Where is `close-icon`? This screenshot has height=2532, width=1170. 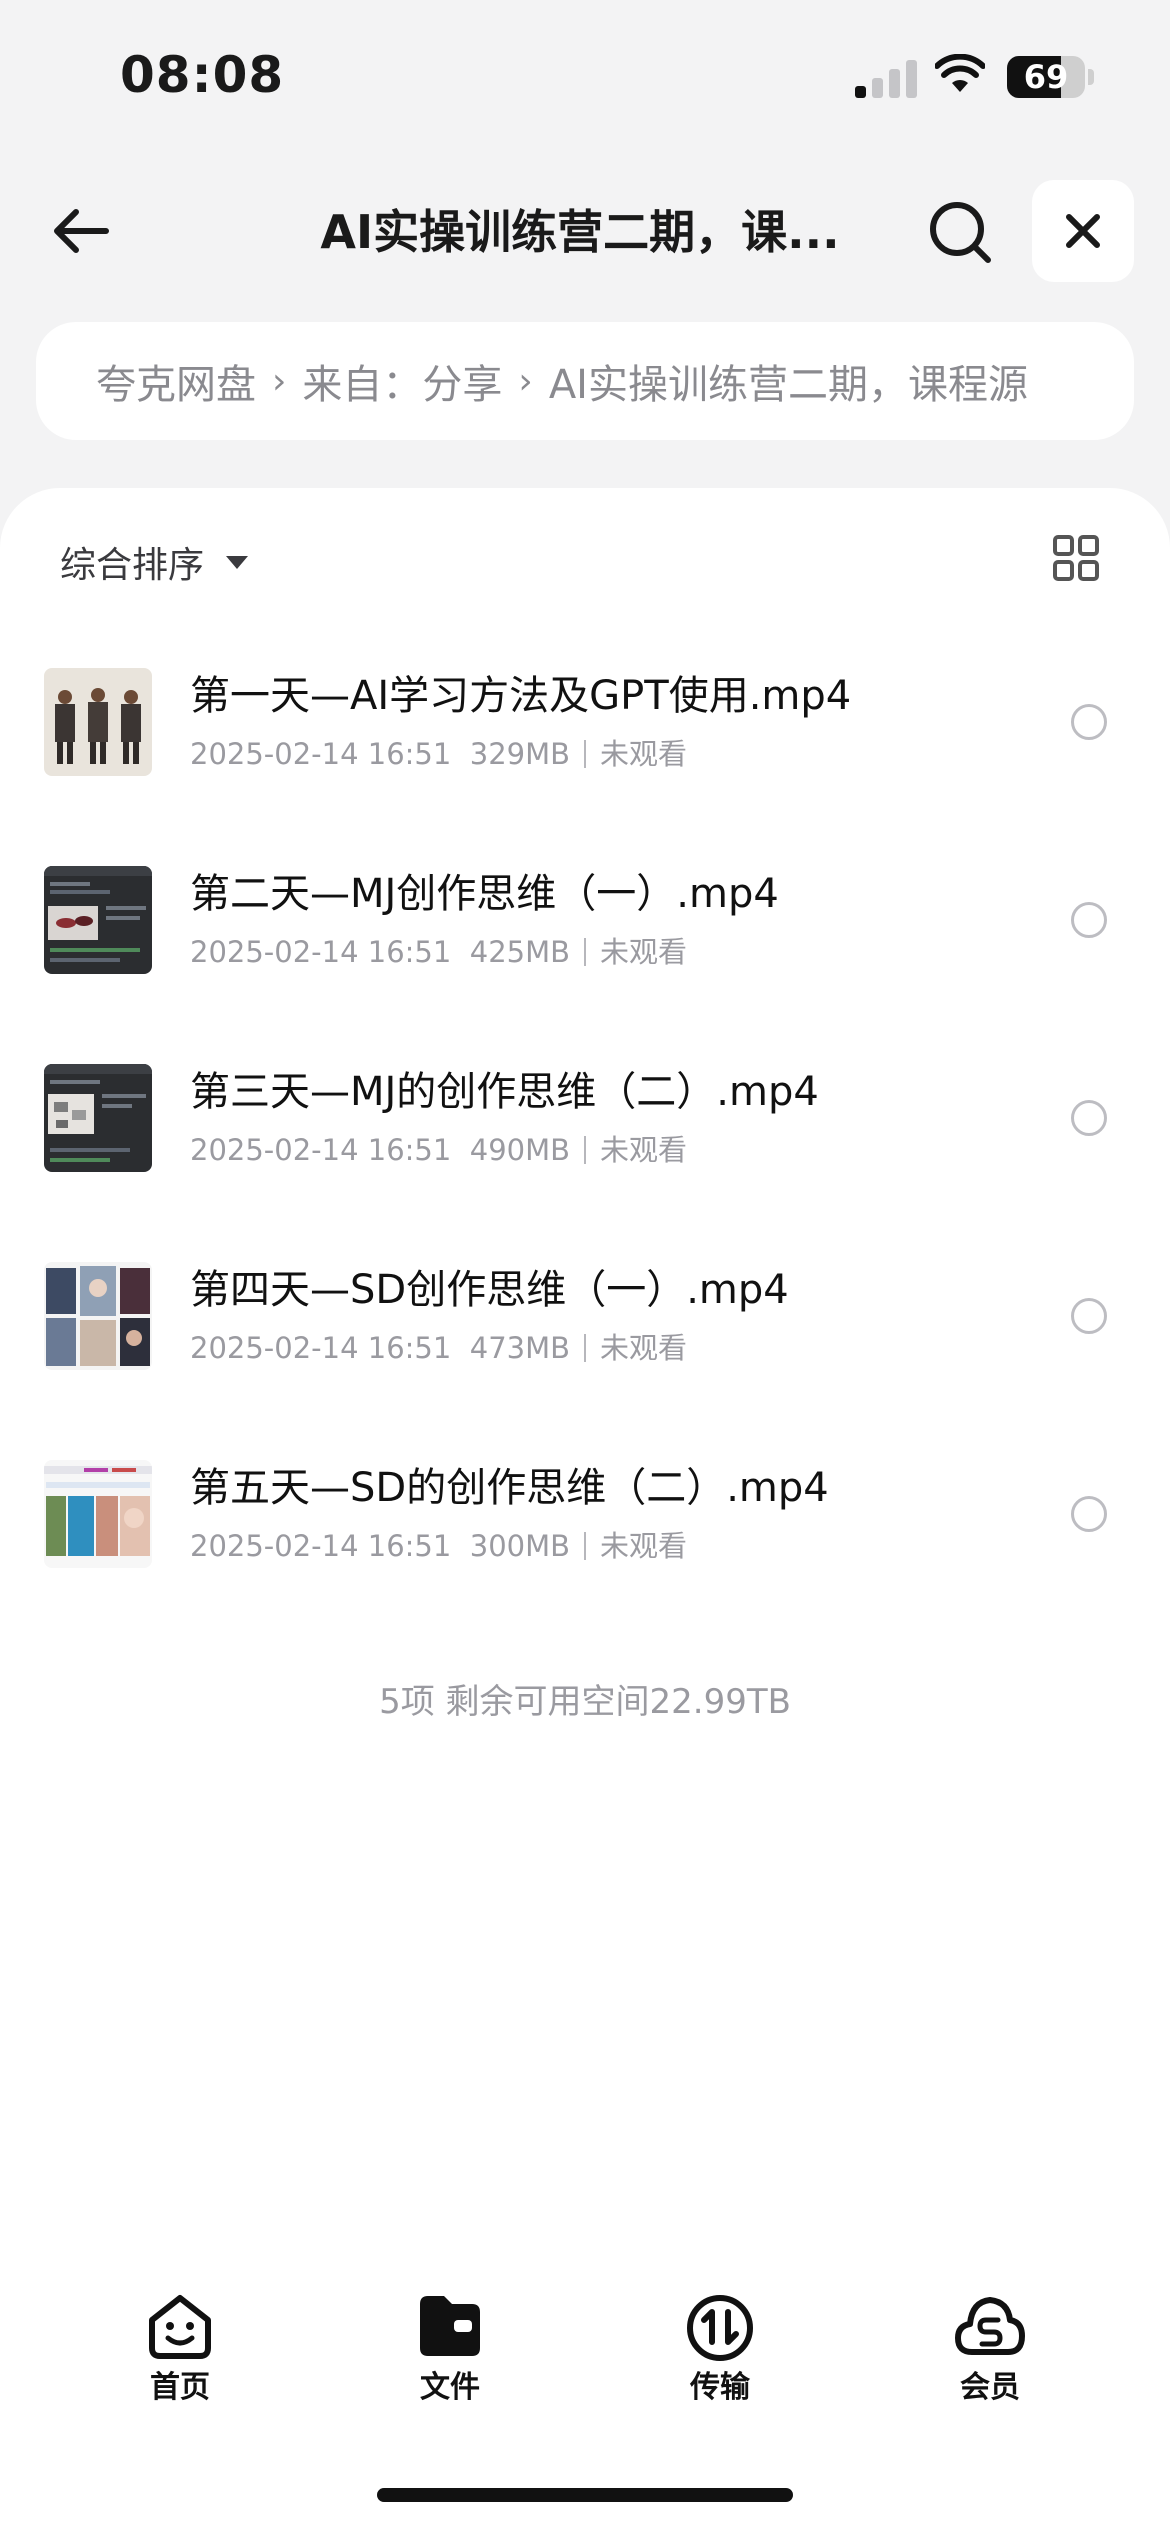 close-icon is located at coordinates (1083, 231).